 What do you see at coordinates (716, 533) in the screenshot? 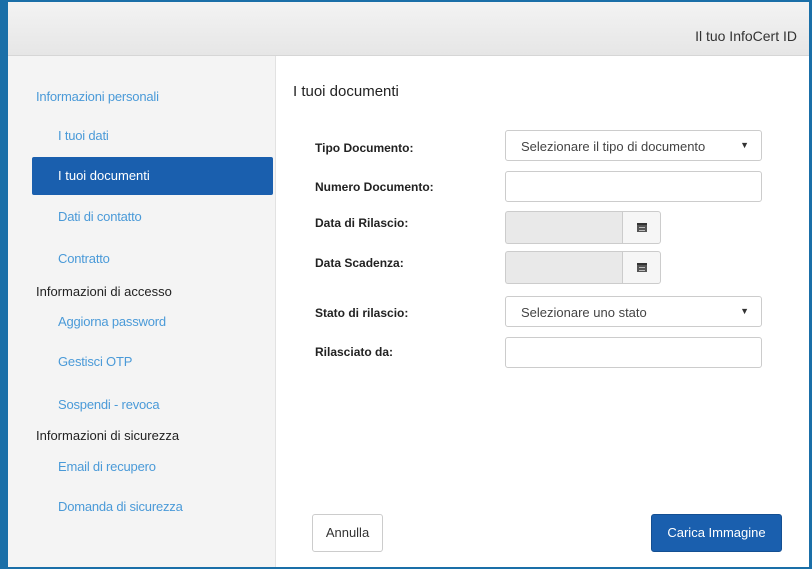
I see `upload-image-button: Carica Immagine` at bounding box center [716, 533].